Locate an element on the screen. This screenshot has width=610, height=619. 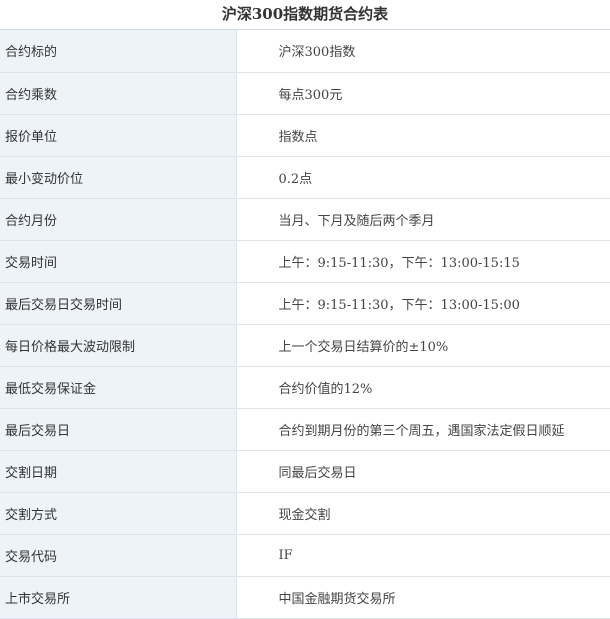
row-label: 上市交易所 is located at coordinates (118, 597).